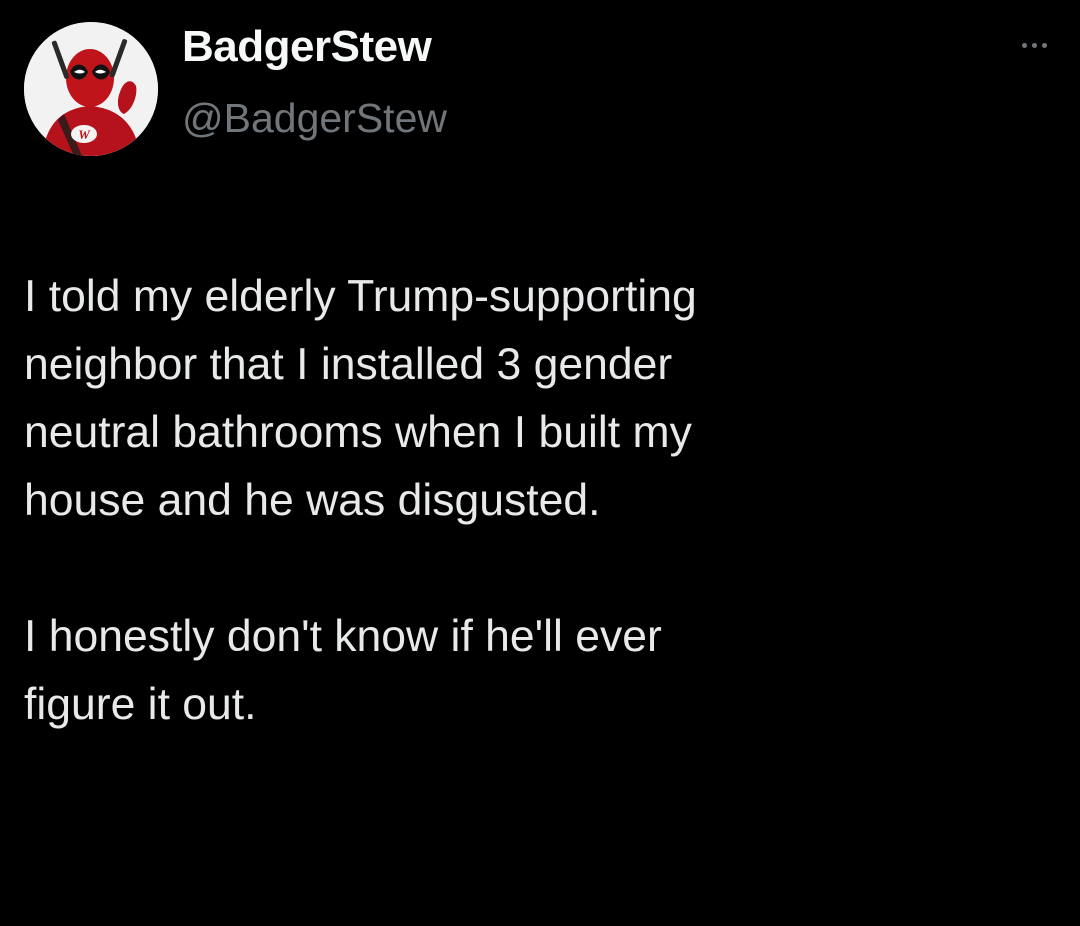 The image size is (1080, 926). I want to click on svg-text: W, so click(84, 134).